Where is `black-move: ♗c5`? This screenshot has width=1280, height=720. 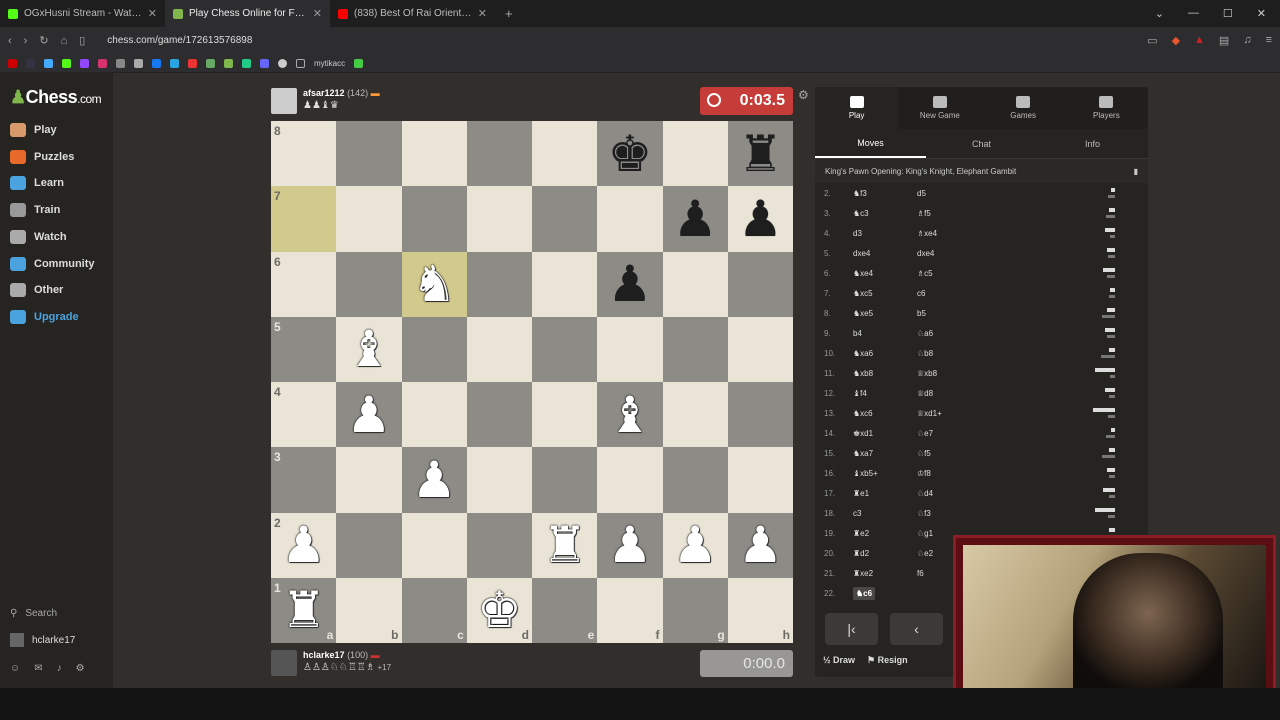
black-move: ♗c5 is located at coordinates (949, 273).